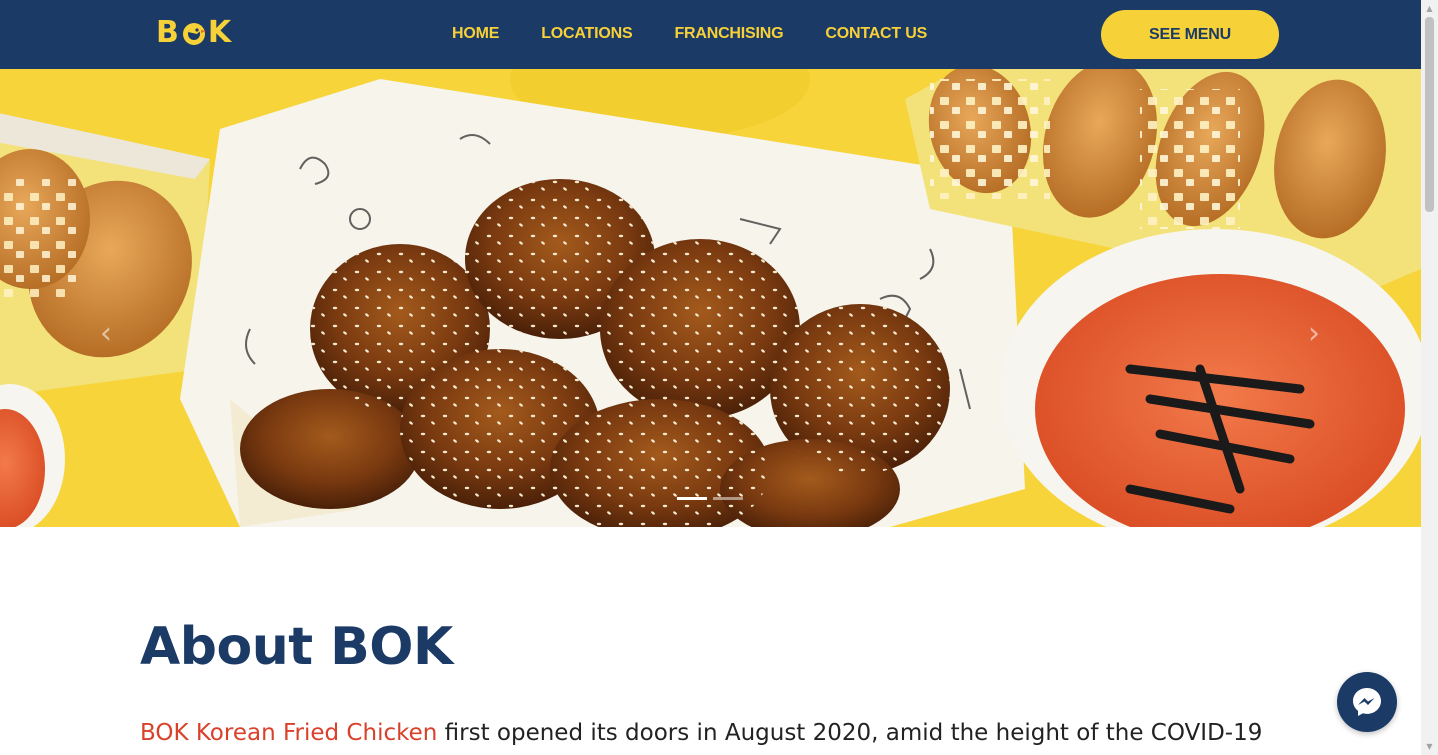  I want to click on carousel-next-chevron-right-icon: ›, so click(1314, 334).